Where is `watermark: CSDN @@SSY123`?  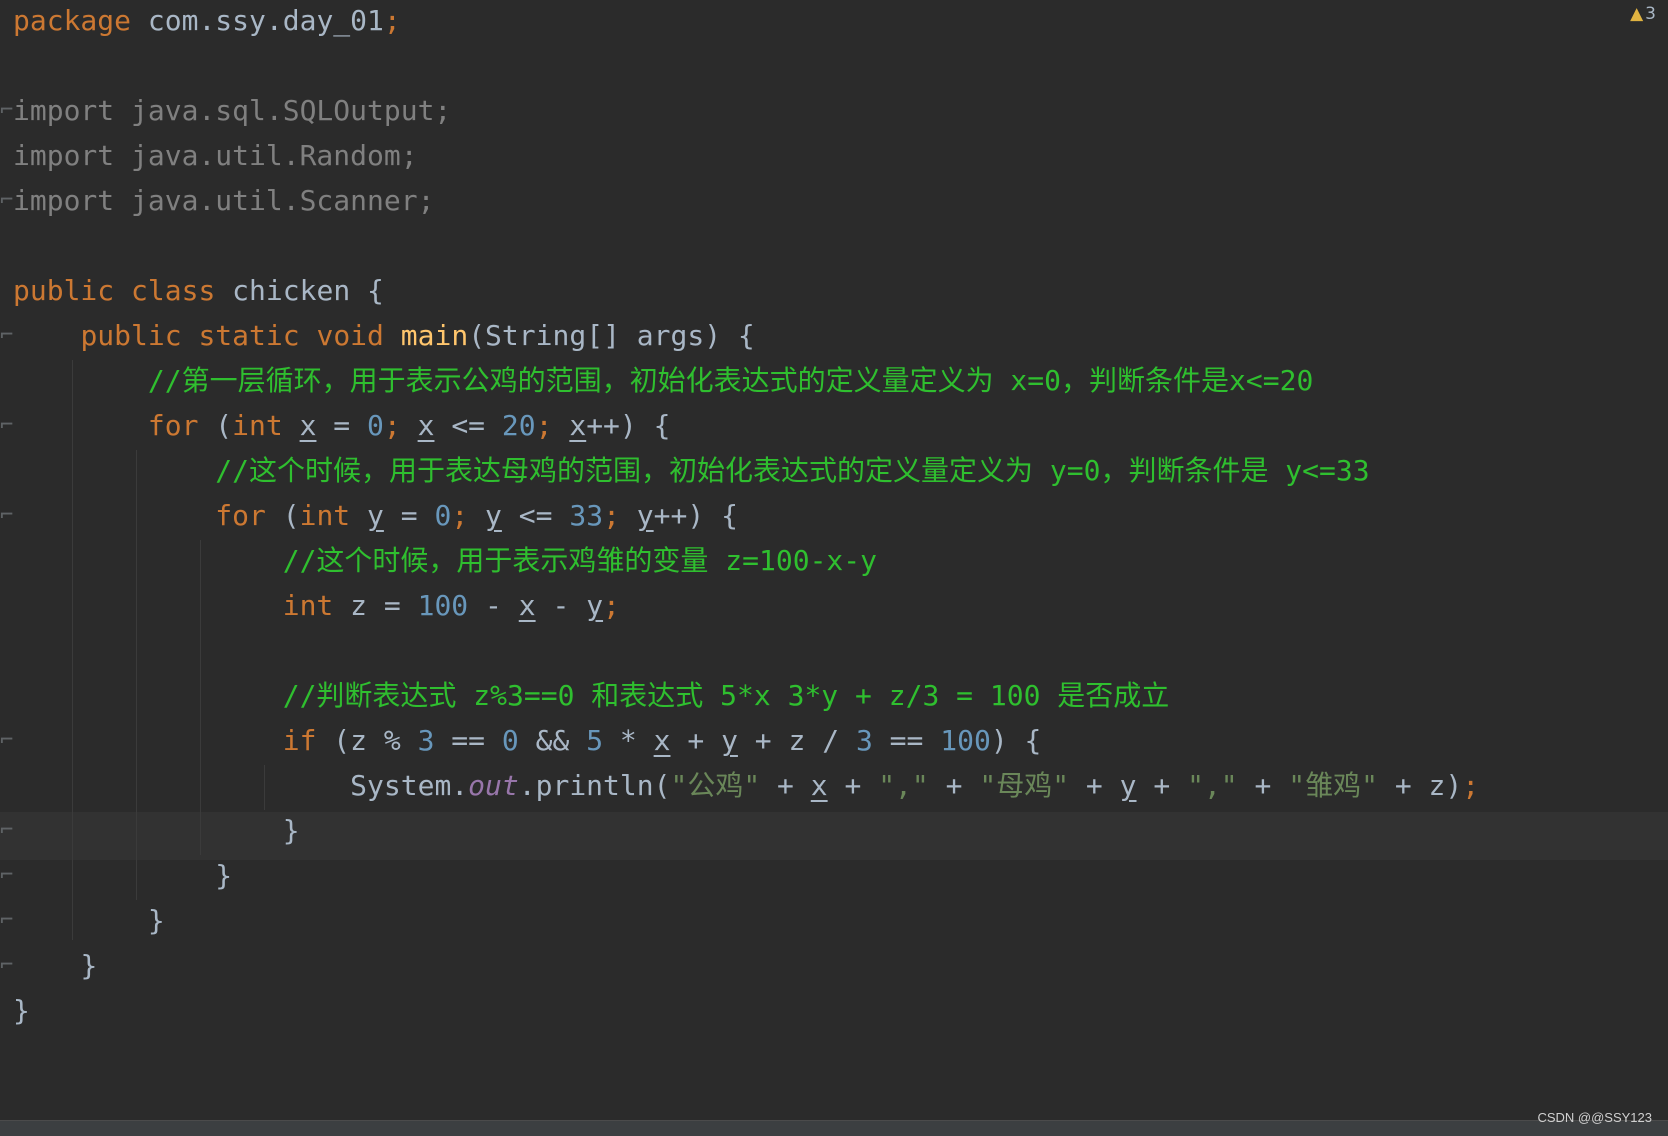 watermark: CSDN @@SSY123 is located at coordinates (1594, 1117).